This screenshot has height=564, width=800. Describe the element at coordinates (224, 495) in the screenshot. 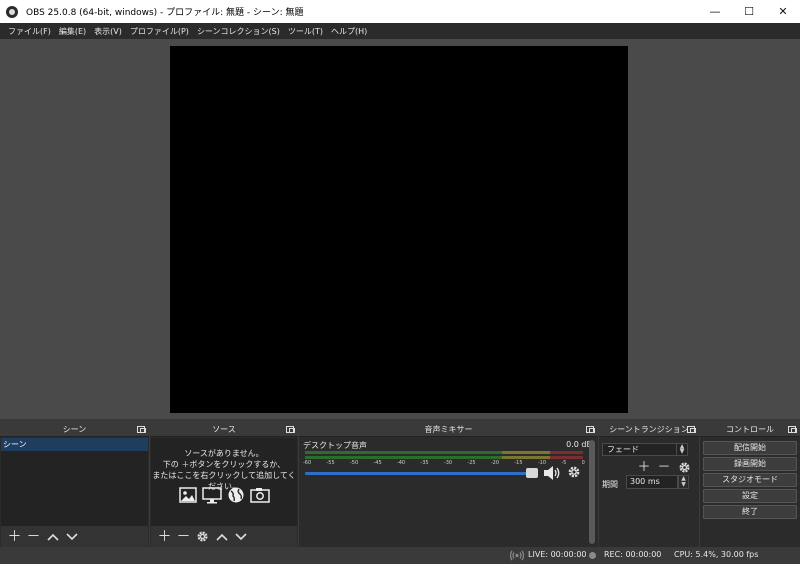

I see `source-type-icons` at that location.